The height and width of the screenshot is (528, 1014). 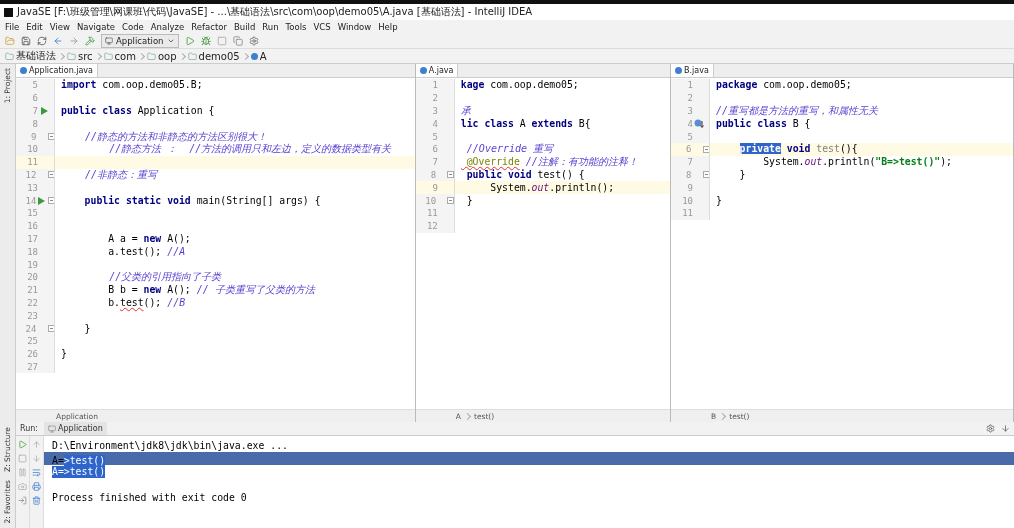 I want to click on code-line: import com.oop.demo05.B;, so click(x=131, y=85).